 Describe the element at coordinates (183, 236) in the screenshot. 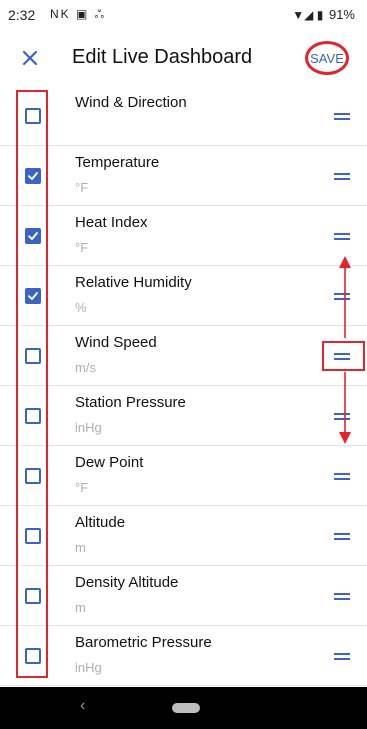

I see `list-item: Heat Index °F` at that location.